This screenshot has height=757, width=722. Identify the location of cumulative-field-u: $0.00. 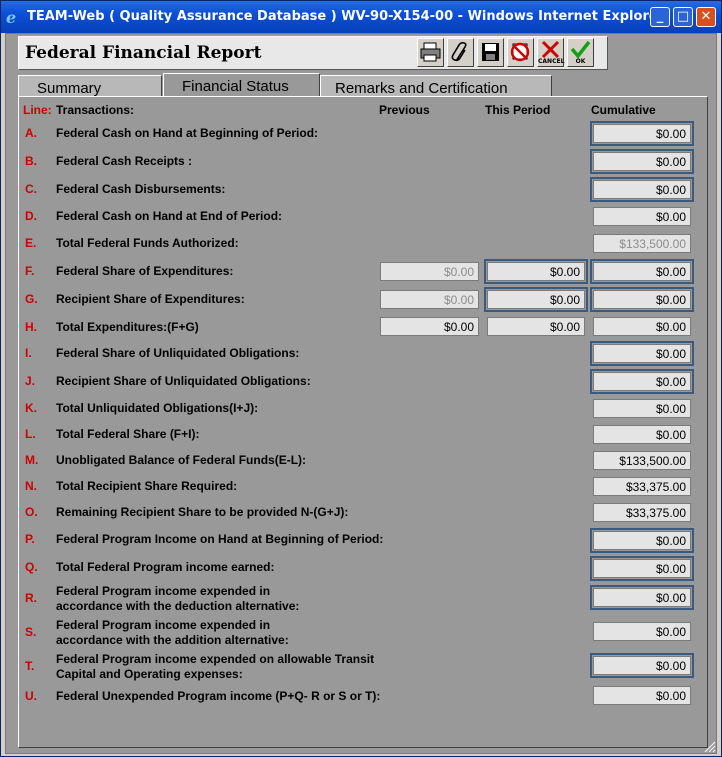
(642, 695).